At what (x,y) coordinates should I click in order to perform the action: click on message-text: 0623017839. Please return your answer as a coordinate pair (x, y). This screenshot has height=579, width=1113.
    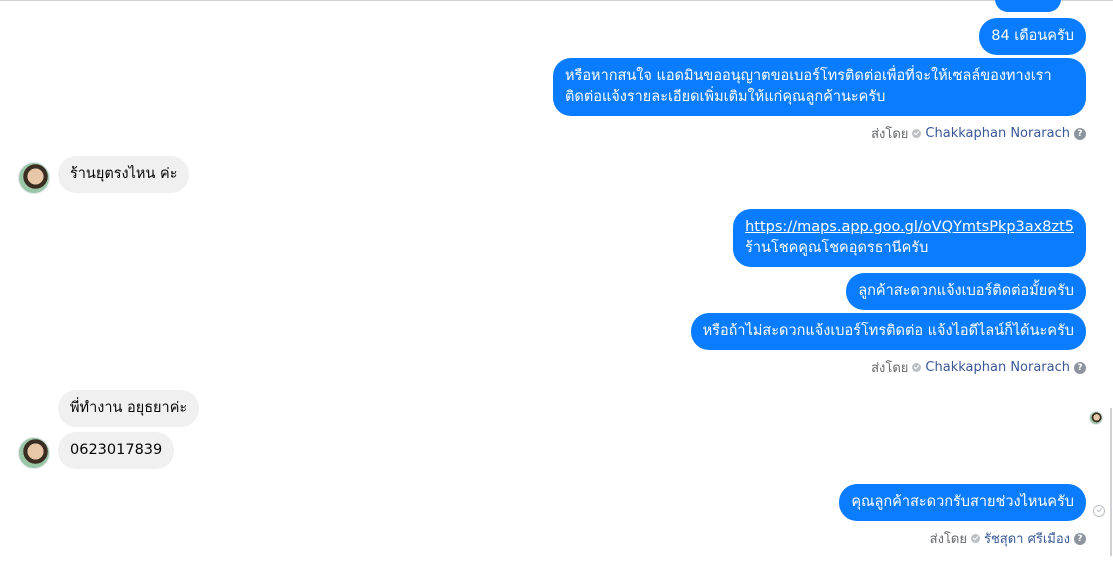
    Looking at the image, I should click on (116, 450).